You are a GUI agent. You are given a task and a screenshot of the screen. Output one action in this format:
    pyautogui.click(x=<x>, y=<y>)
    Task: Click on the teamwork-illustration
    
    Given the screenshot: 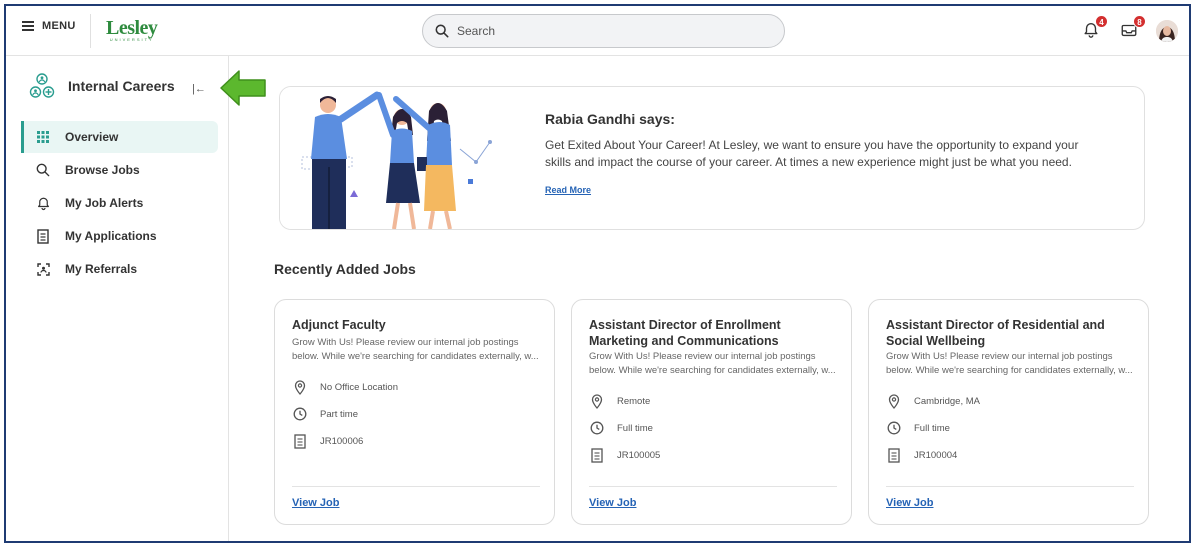 What is the action you would take?
    pyautogui.click(x=402, y=158)
    